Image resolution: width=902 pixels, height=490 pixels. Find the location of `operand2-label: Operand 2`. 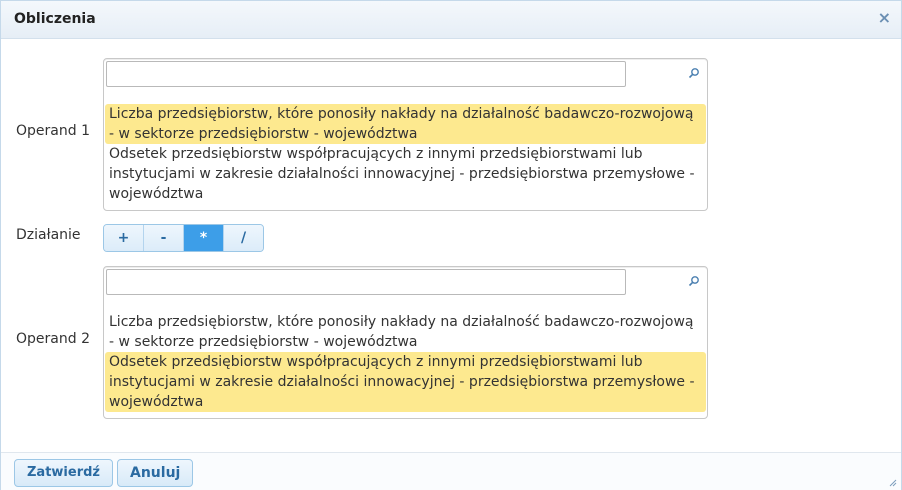

operand2-label: Operand 2 is located at coordinates (53, 339).